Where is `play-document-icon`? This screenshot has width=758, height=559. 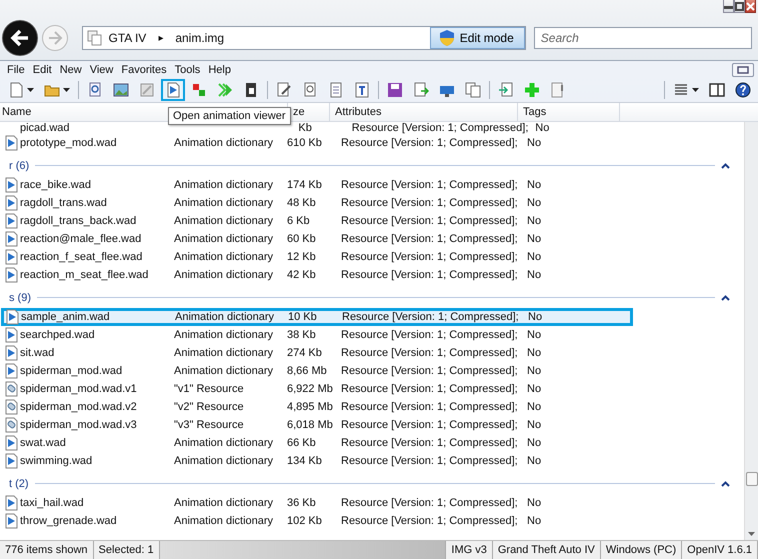
play-document-icon is located at coordinates (173, 90).